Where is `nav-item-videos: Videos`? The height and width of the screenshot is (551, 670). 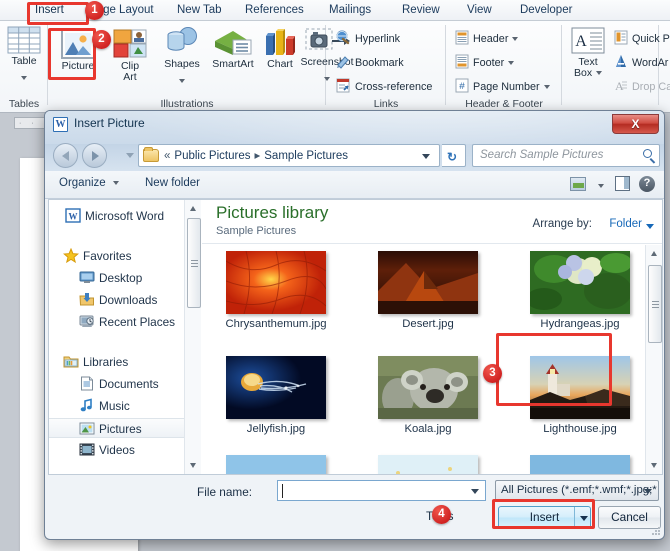 nav-item-videos: Videos is located at coordinates (124, 450).